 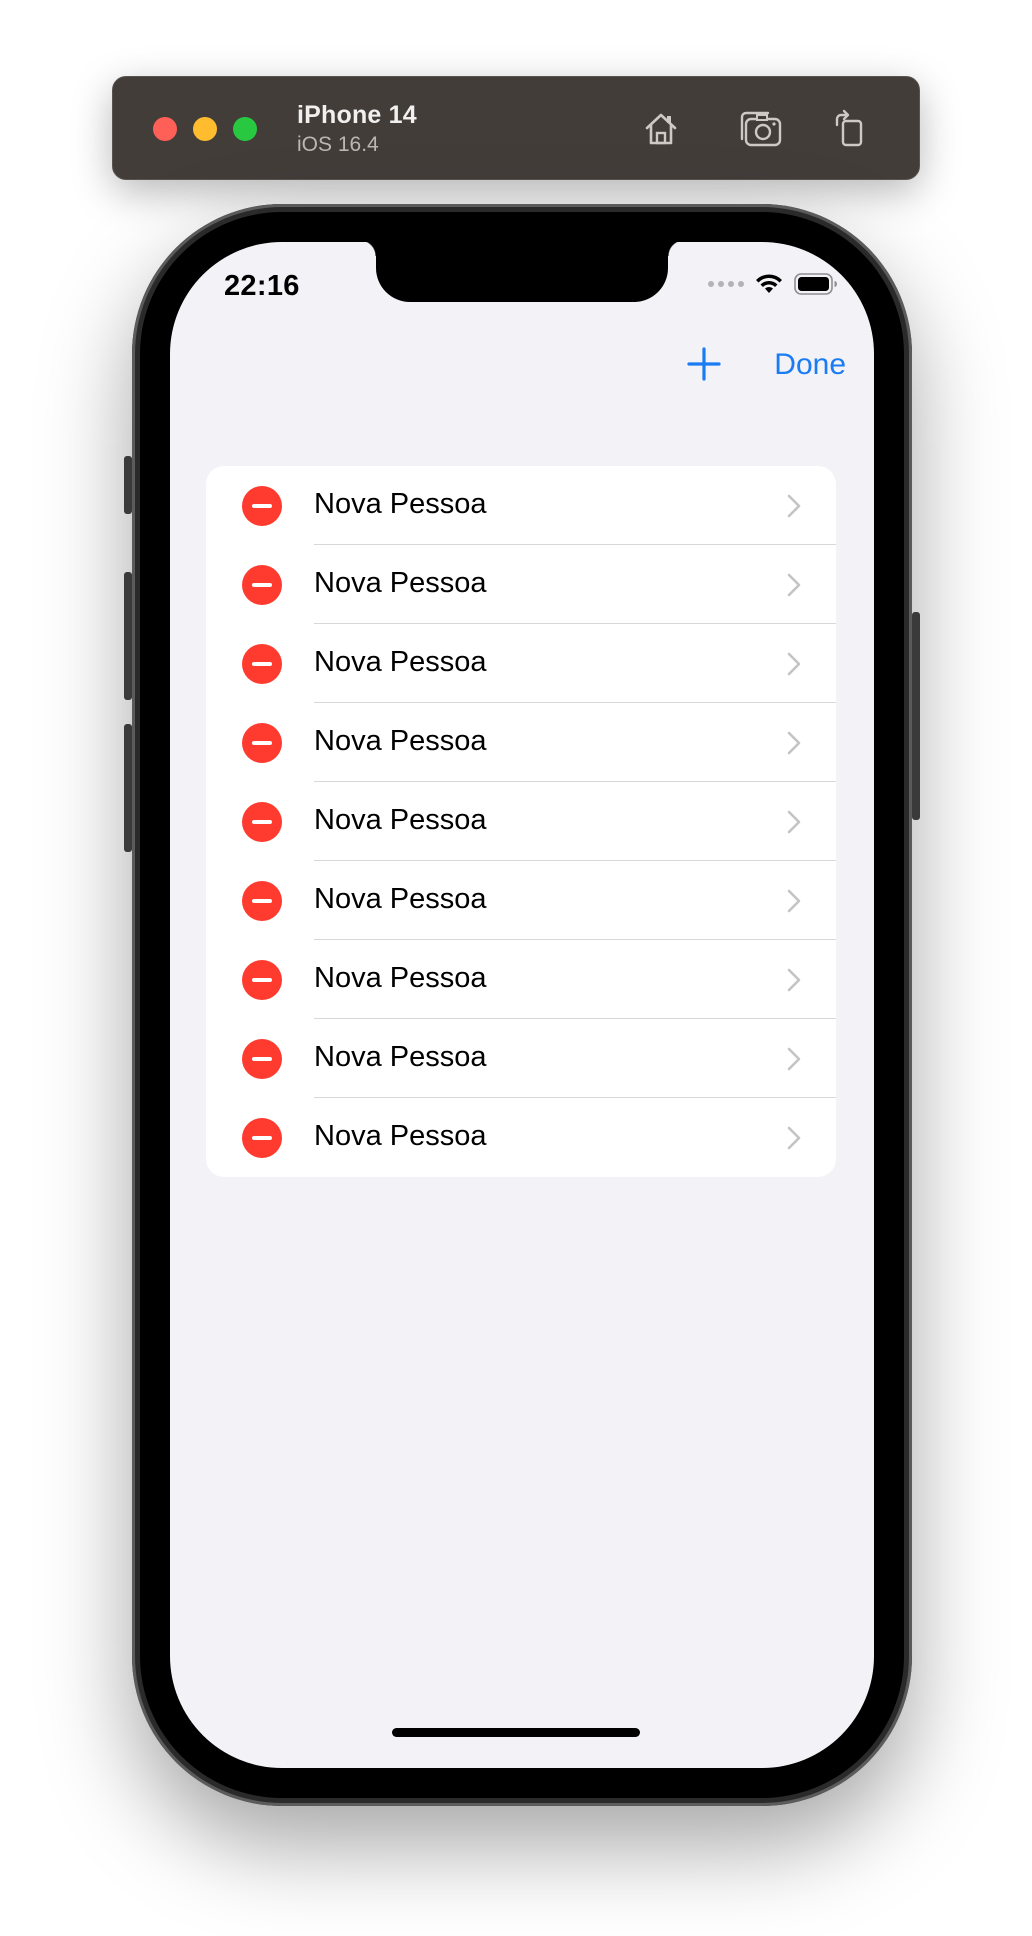 What do you see at coordinates (761, 129) in the screenshot?
I see `screenshot-icon` at bounding box center [761, 129].